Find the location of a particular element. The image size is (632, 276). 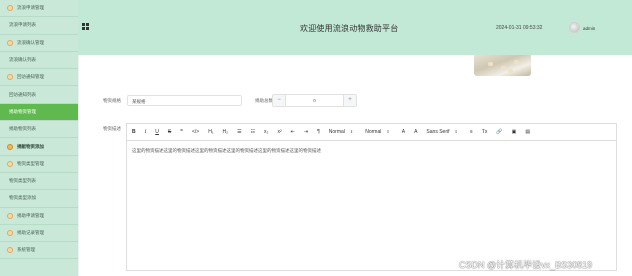

outdent-icon: ⇤ is located at coordinates (293, 132).